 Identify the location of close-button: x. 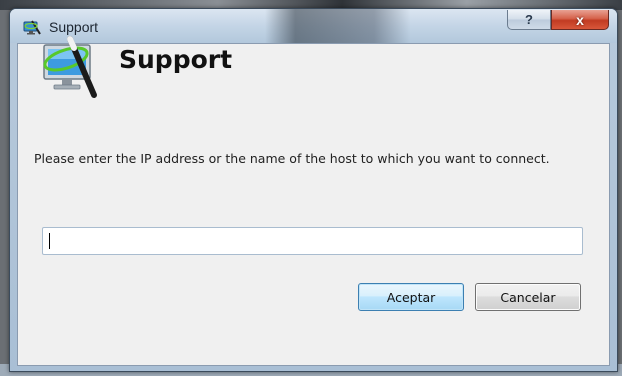
(580, 20).